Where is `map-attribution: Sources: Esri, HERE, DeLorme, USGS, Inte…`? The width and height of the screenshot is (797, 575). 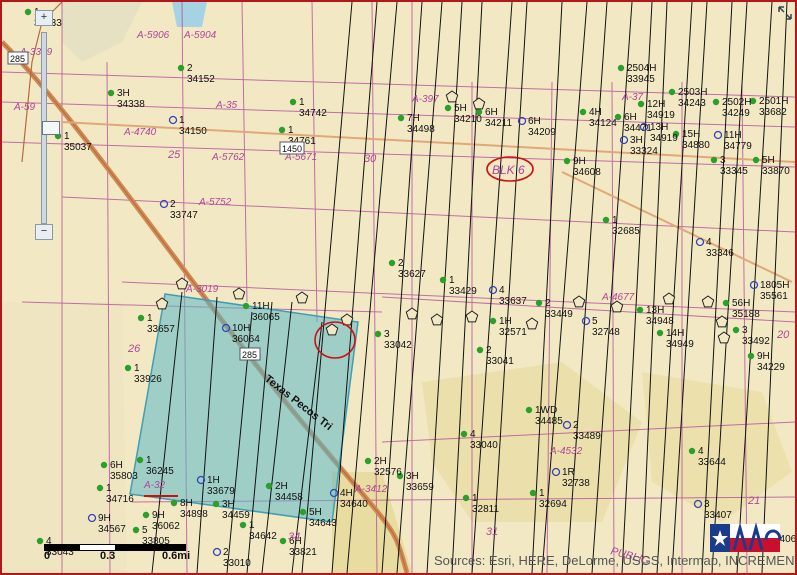
map-attribution: Sources: Esri, HERE, DeLorme, USGS, Inte… is located at coordinates (615, 560).